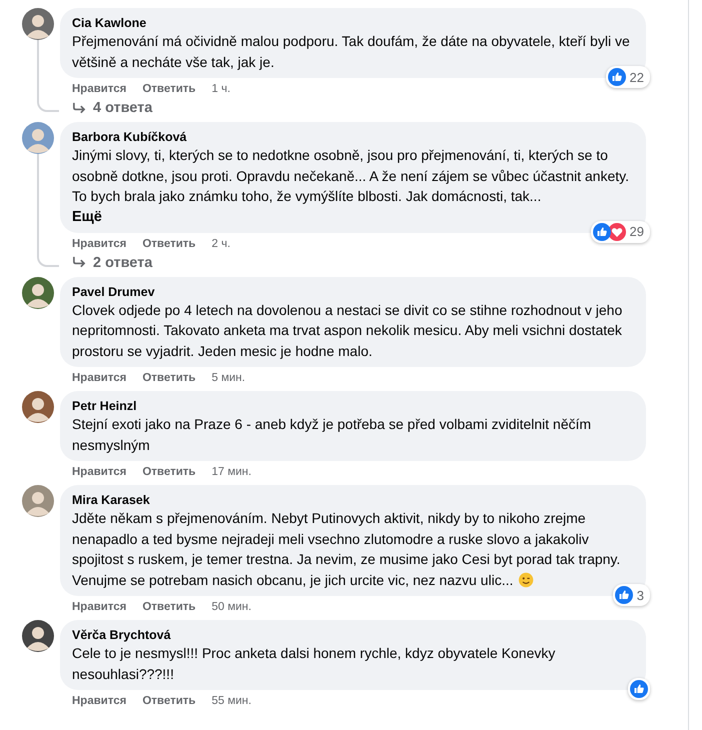 The height and width of the screenshot is (730, 702). I want to click on reaction-badge, so click(639, 689).